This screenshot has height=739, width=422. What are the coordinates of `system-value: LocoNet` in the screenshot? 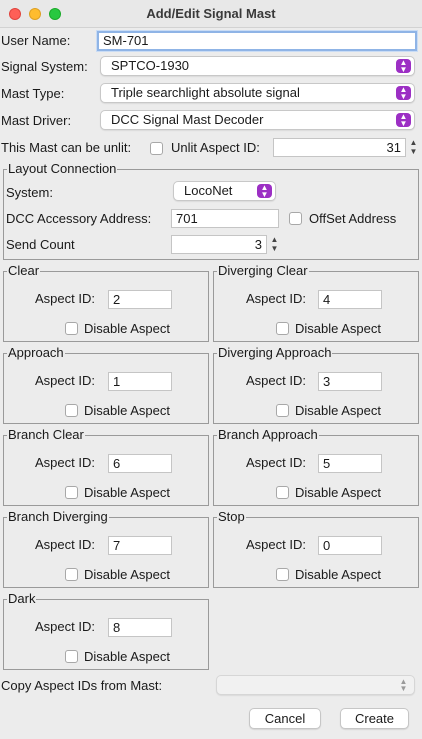 It's located at (208, 190).